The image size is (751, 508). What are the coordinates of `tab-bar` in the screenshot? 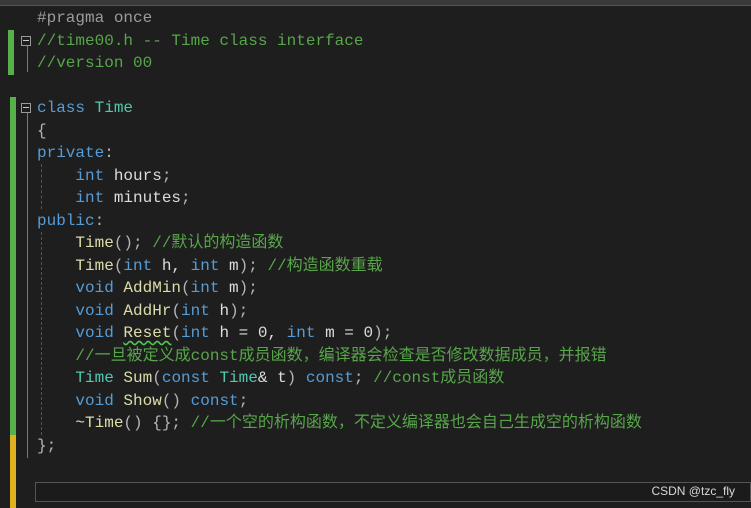 It's located at (375, 3).